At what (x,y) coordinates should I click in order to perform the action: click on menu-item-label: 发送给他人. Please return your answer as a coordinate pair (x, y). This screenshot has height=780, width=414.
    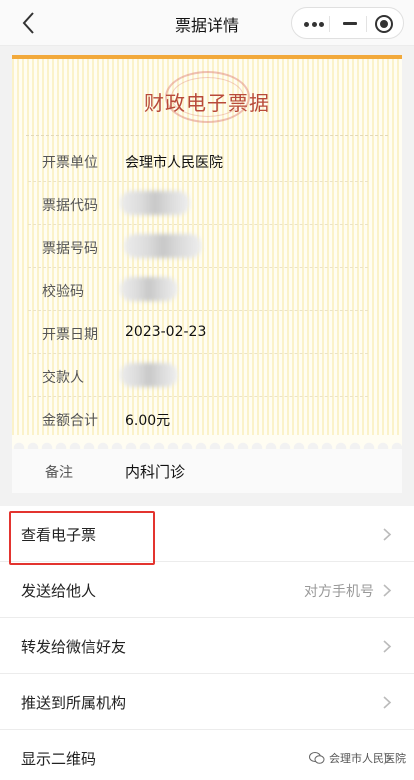
    Looking at the image, I should click on (59, 591).